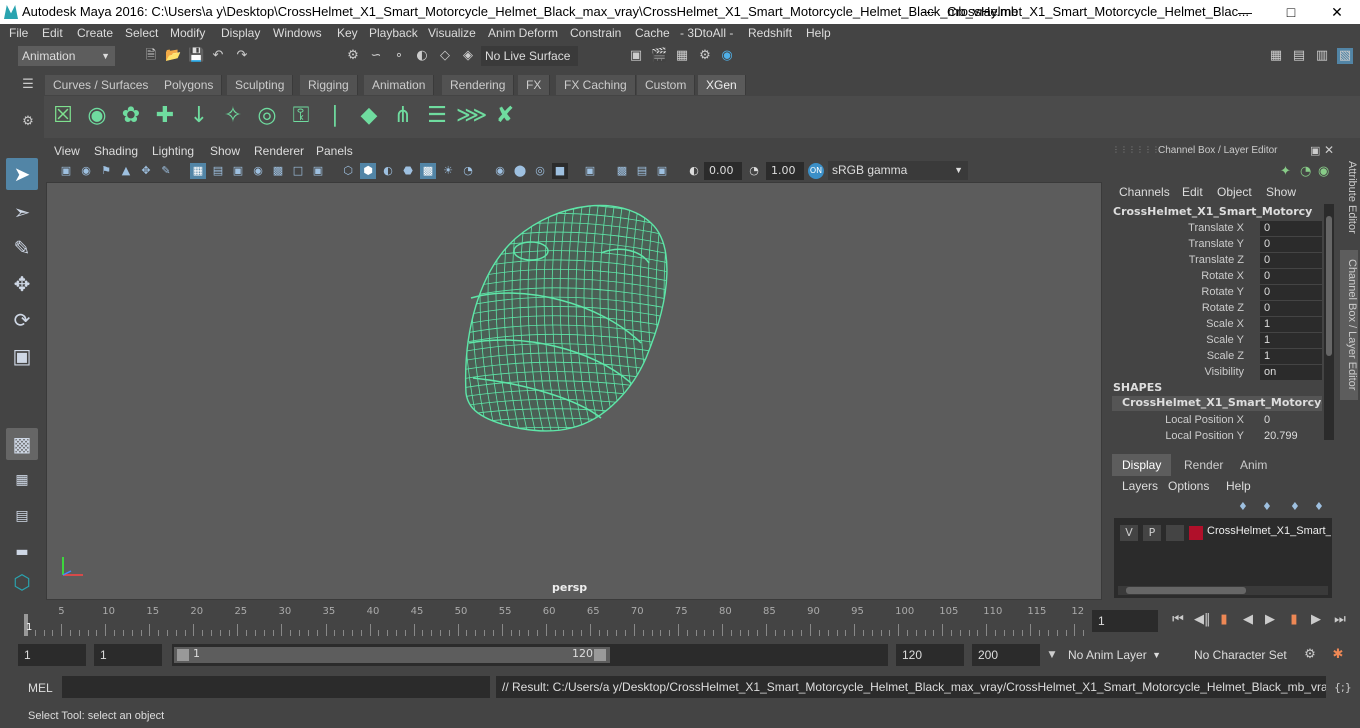 This screenshot has height=728, width=1360. Describe the element at coordinates (276, 687) in the screenshot. I see `command-input` at that location.